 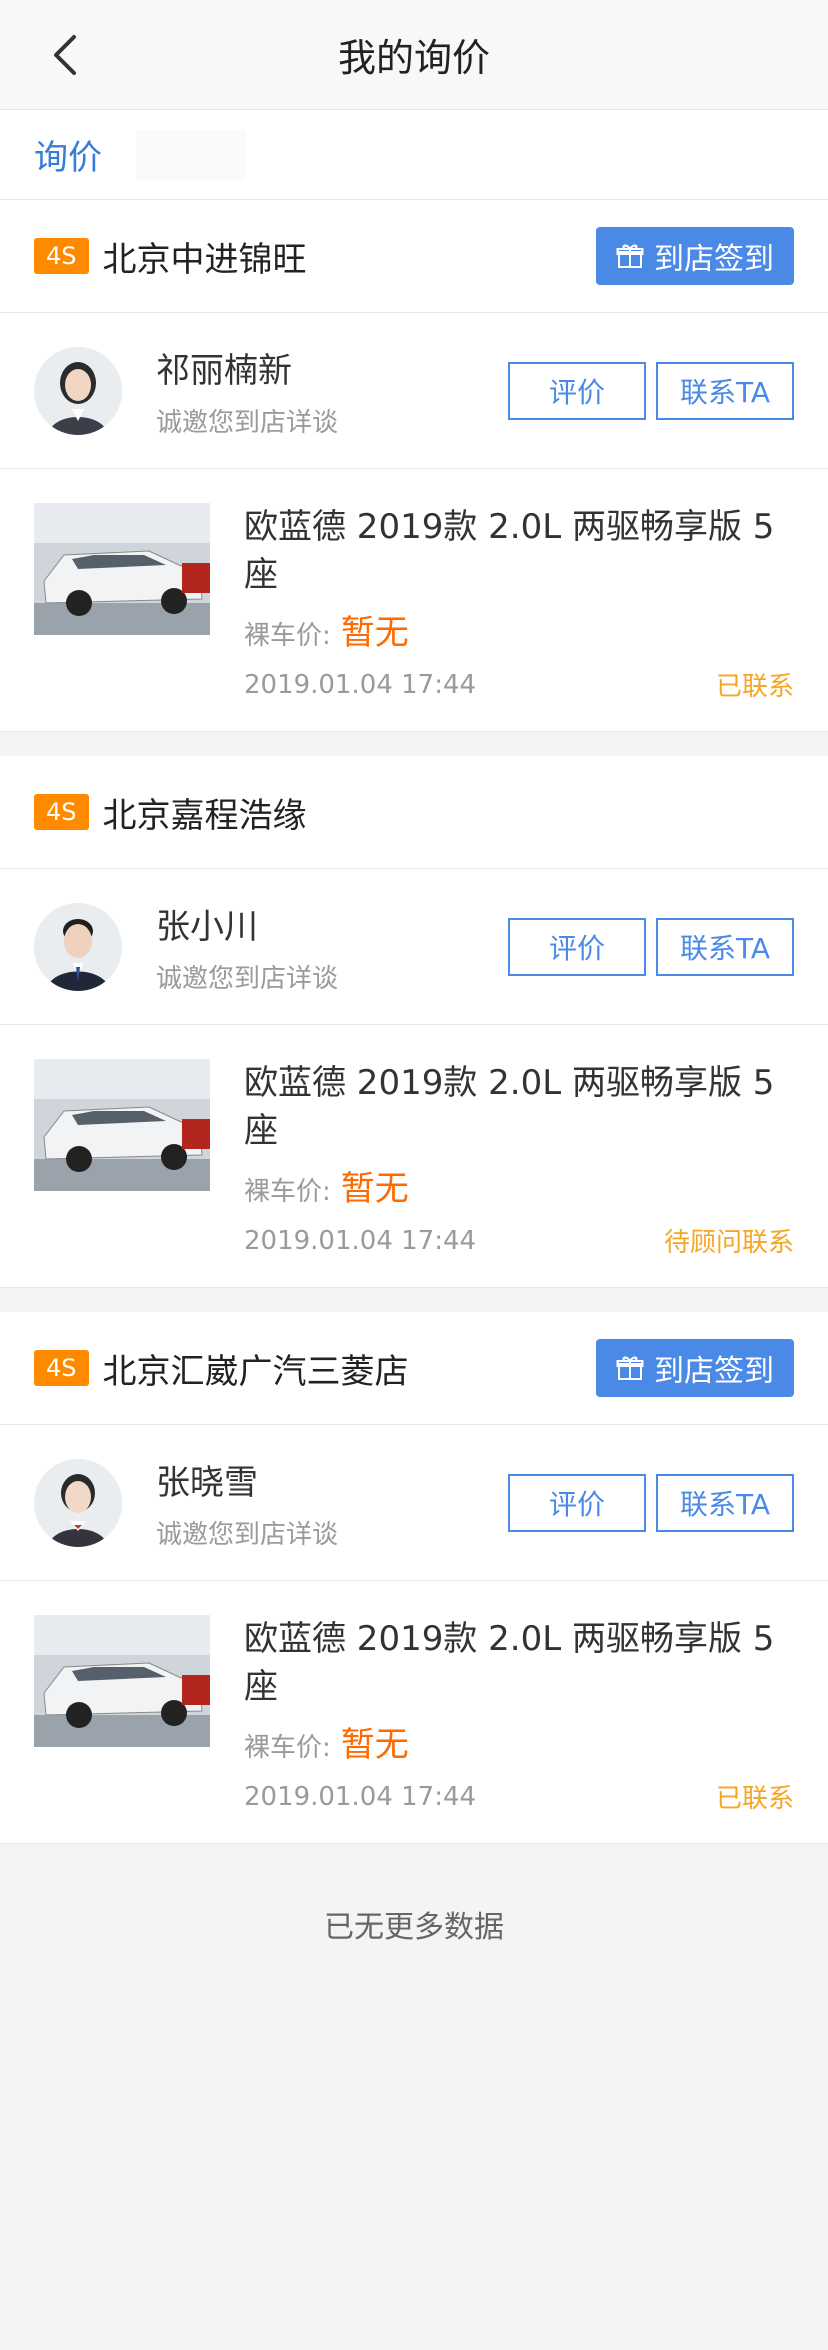 I want to click on dealer-row: 4S 北京嘉程浩缘, so click(x=414, y=812).